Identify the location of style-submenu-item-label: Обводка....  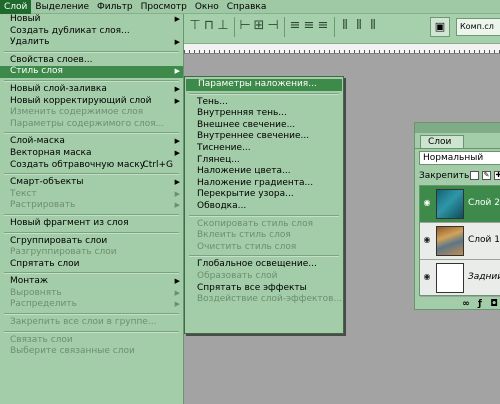
(222, 205).